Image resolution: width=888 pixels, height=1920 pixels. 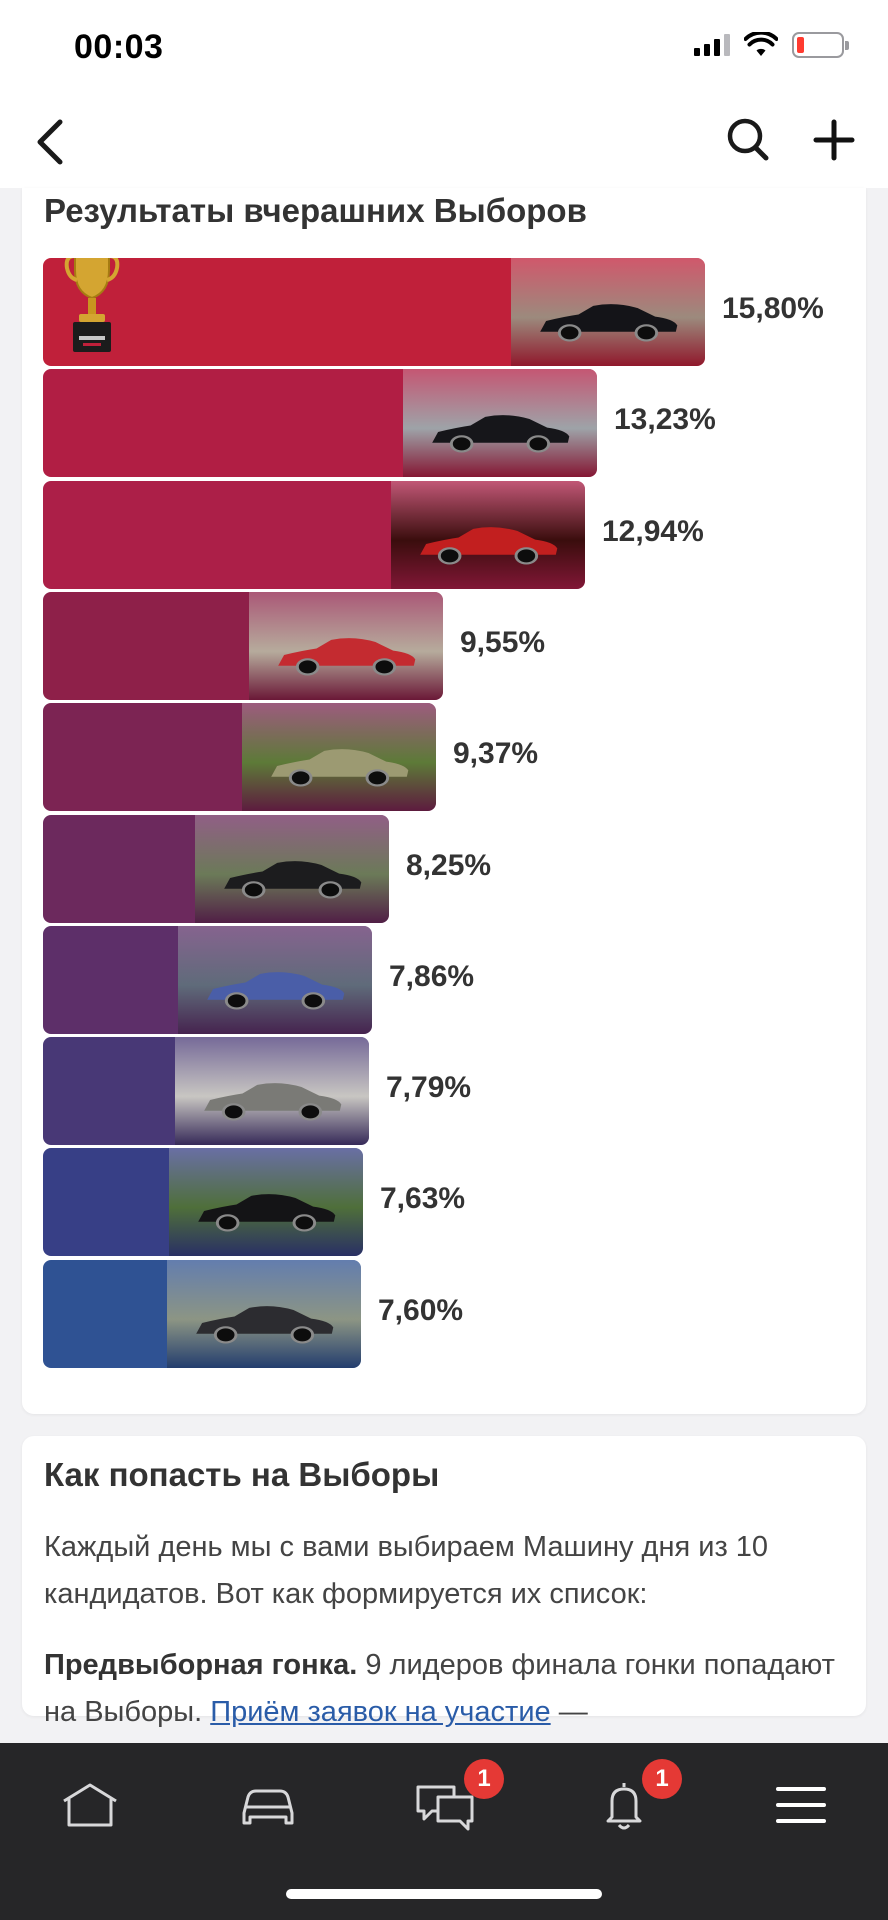 I want to click on result-row: 7,86%, so click(x=453, y=980).